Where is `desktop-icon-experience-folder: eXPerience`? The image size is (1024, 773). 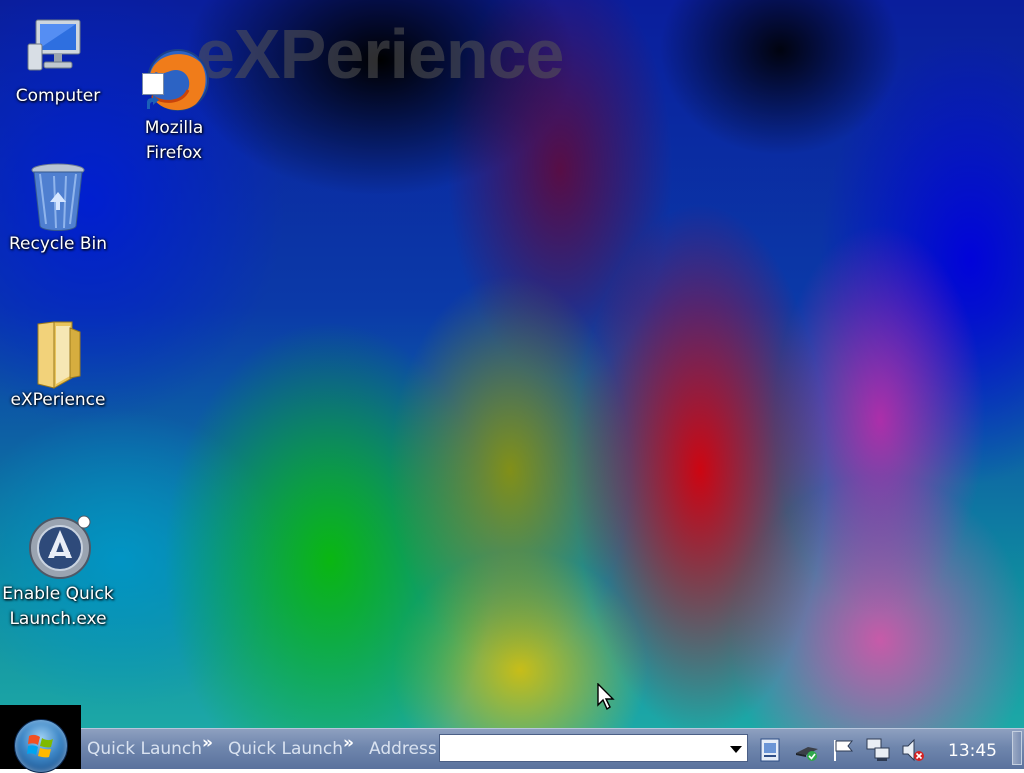 desktop-icon-experience-folder: eXPerience is located at coordinates (58, 365).